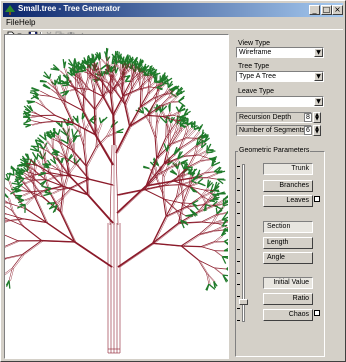 The width and height of the screenshot is (346, 362). What do you see at coordinates (274, 130) in the screenshot?
I see `segments-label: Number of Segments` at bounding box center [274, 130].